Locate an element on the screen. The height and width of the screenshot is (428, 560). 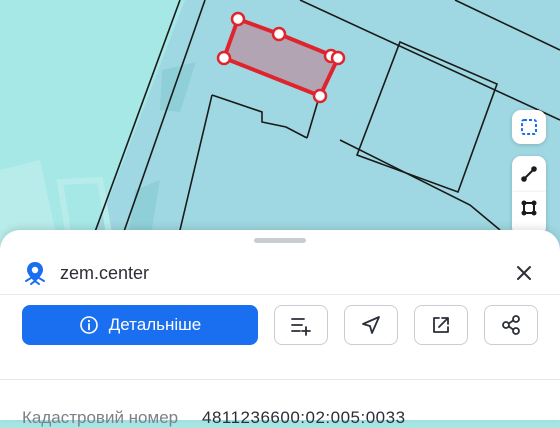
measure-line-tool-button is located at coordinates (529, 174).